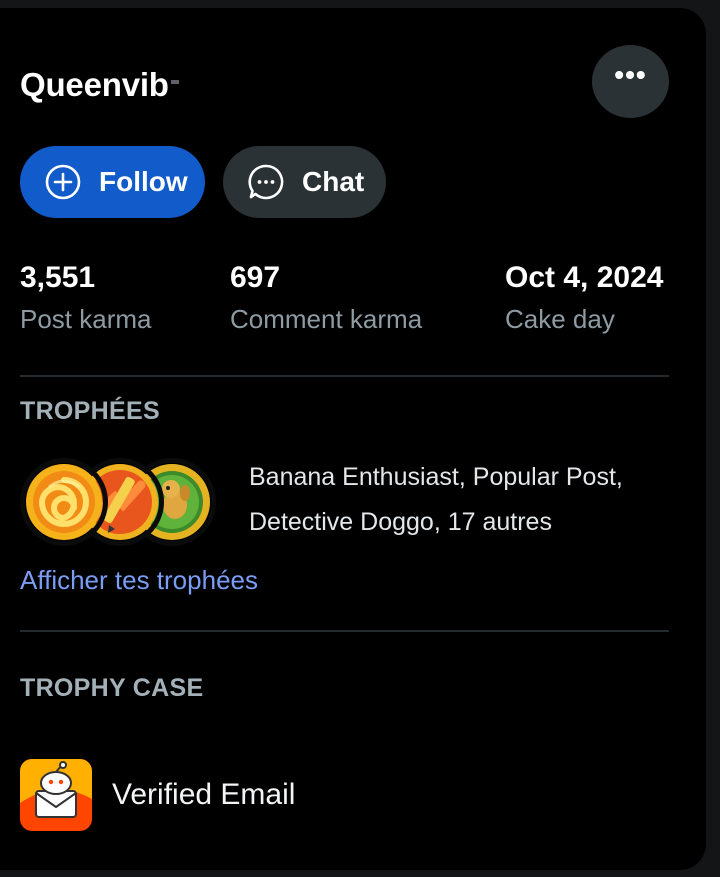 The height and width of the screenshot is (877, 720). I want to click on username-text: Queenvib, so click(94, 84).